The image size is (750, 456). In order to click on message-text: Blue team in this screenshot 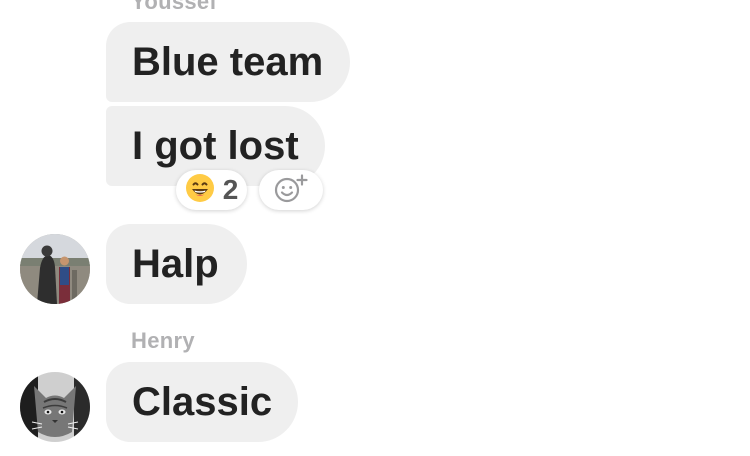, I will do `click(228, 61)`.